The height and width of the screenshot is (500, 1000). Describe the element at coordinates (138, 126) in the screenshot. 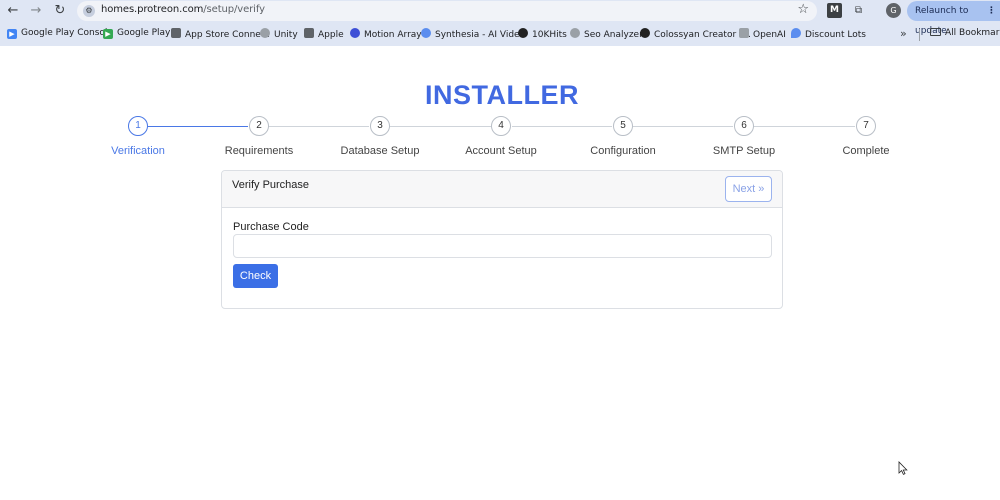

I see `step-number: 1` at that location.